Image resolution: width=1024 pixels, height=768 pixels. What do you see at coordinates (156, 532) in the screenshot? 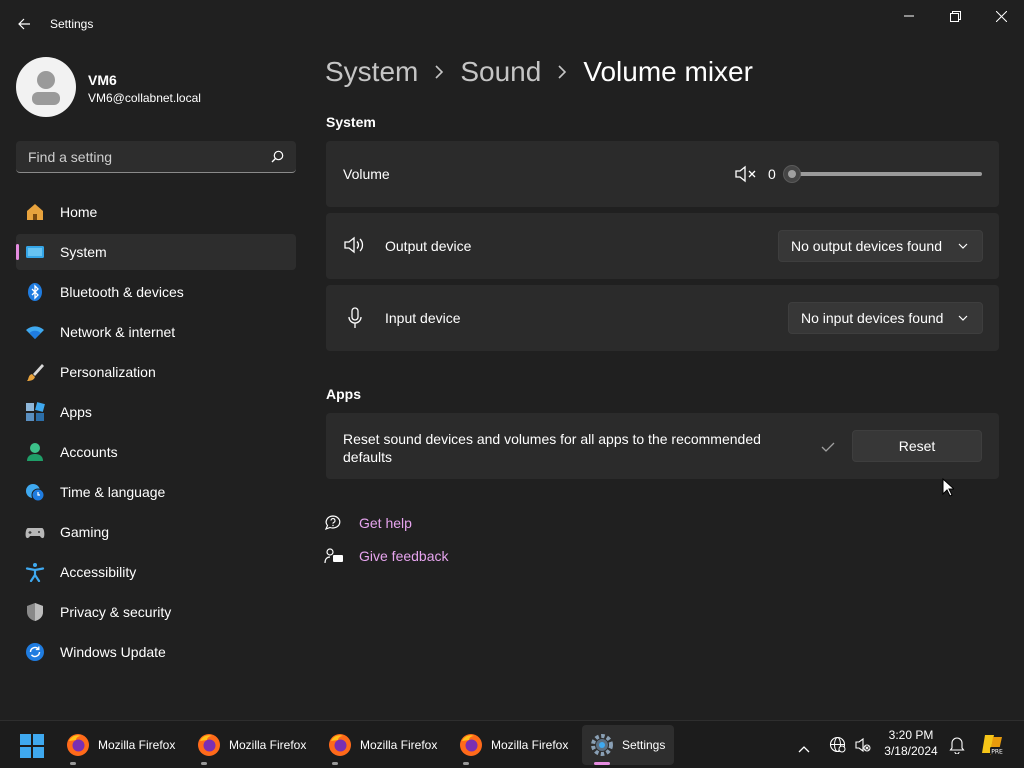
I see `sidebar-item-gaming: Gaming` at bounding box center [156, 532].